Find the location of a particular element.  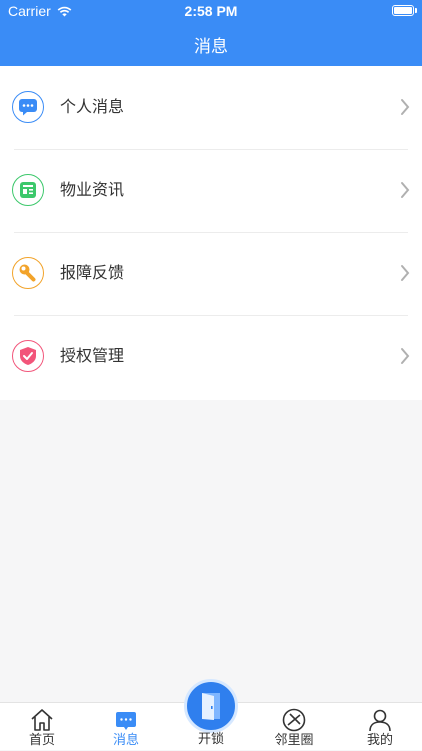

page-title: 消息 is located at coordinates (211, 46).